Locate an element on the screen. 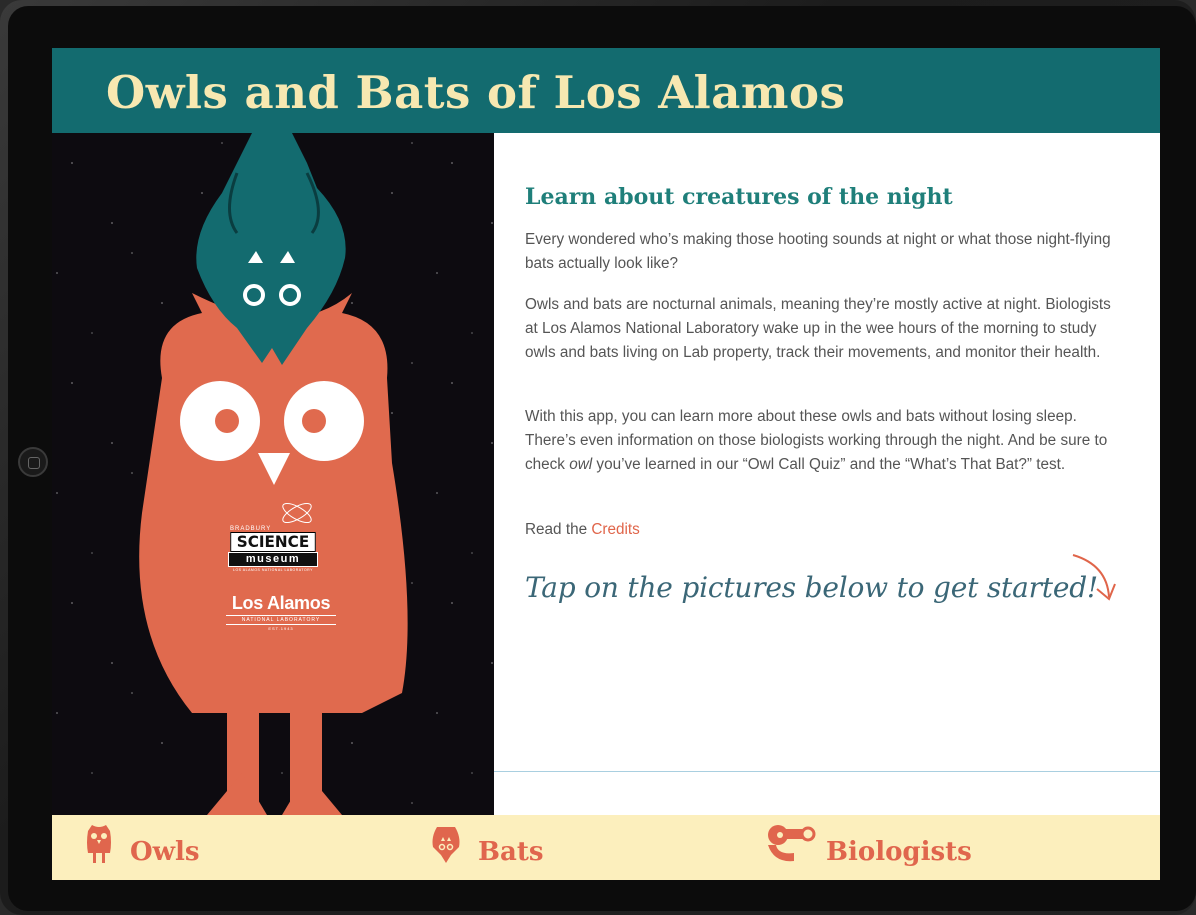 The height and width of the screenshot is (915, 1196). lab-logo-est: EST.1943 is located at coordinates (281, 628).